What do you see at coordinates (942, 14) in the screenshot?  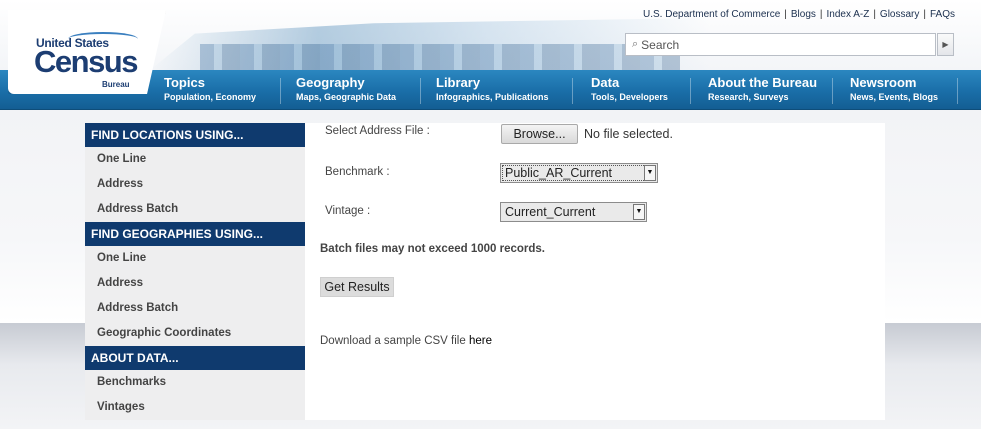 I see `link-faqs: FAQs` at bounding box center [942, 14].